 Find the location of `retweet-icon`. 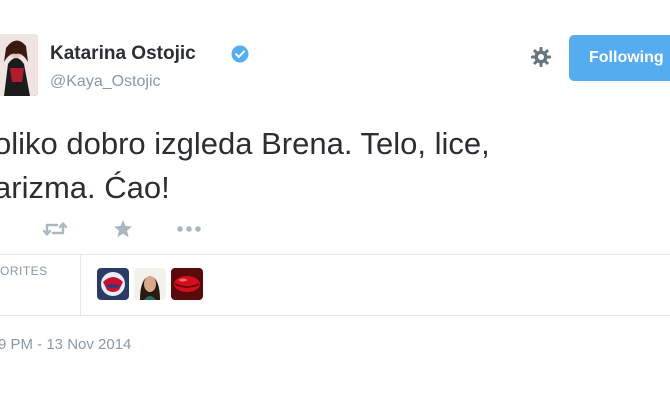

retweet-icon is located at coordinates (55, 229).